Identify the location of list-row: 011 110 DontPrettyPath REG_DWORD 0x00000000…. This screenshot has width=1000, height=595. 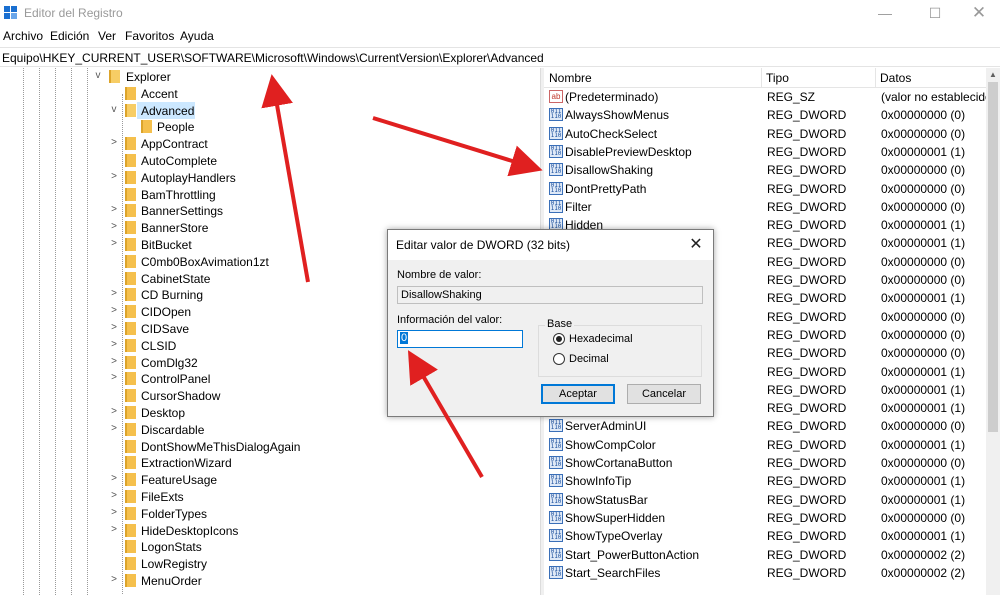
(764, 189).